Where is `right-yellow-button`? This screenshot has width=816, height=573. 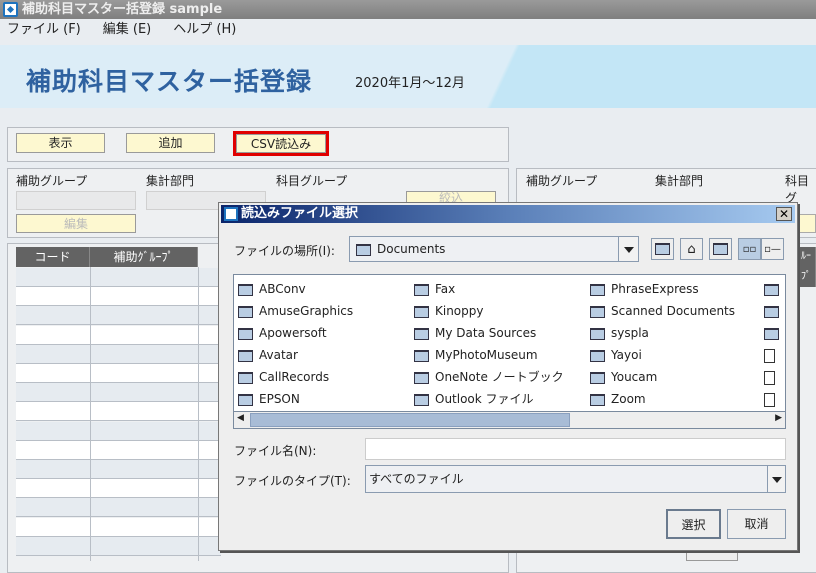
right-yellow-button is located at coordinates (806, 223).